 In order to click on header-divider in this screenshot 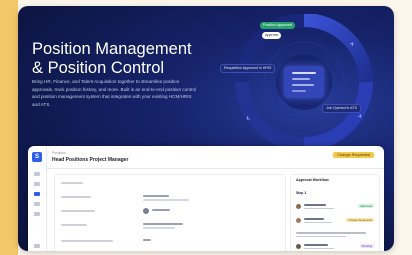, I will do `click(215, 168)`.